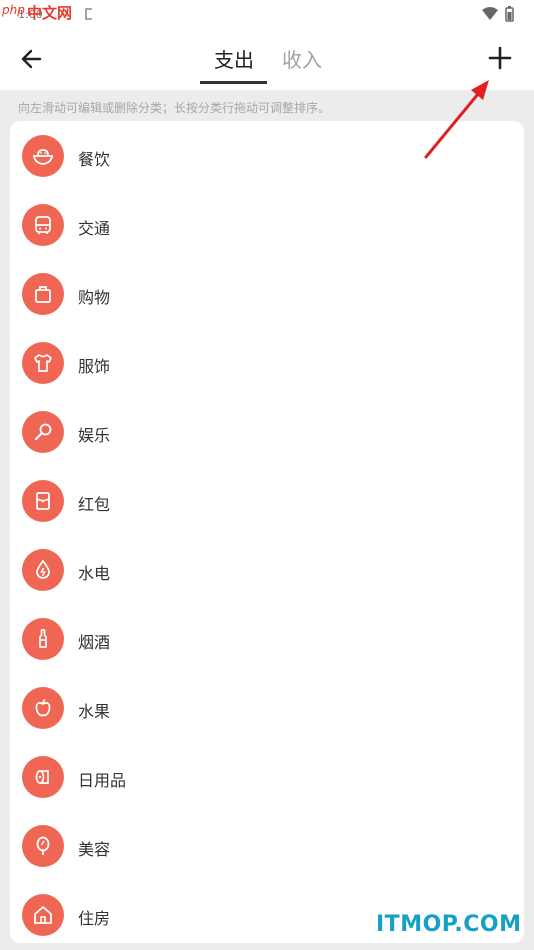  I want to click on bus-icon, so click(43, 225).